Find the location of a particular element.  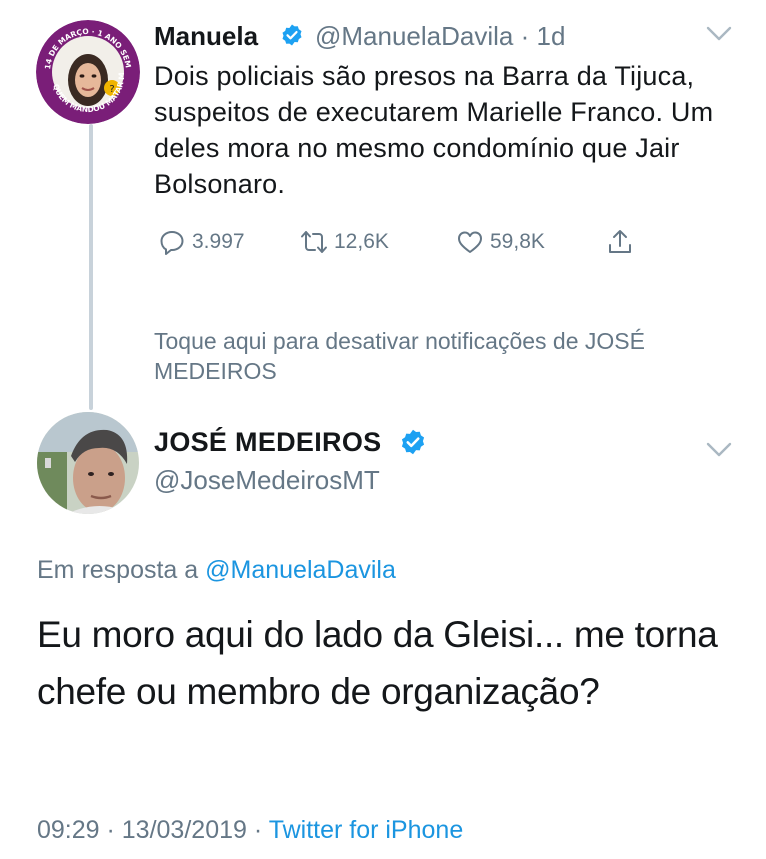

tweet-meta: 09:29 · 13/03/2019 · Twitter for iPhone is located at coordinates (250, 830).